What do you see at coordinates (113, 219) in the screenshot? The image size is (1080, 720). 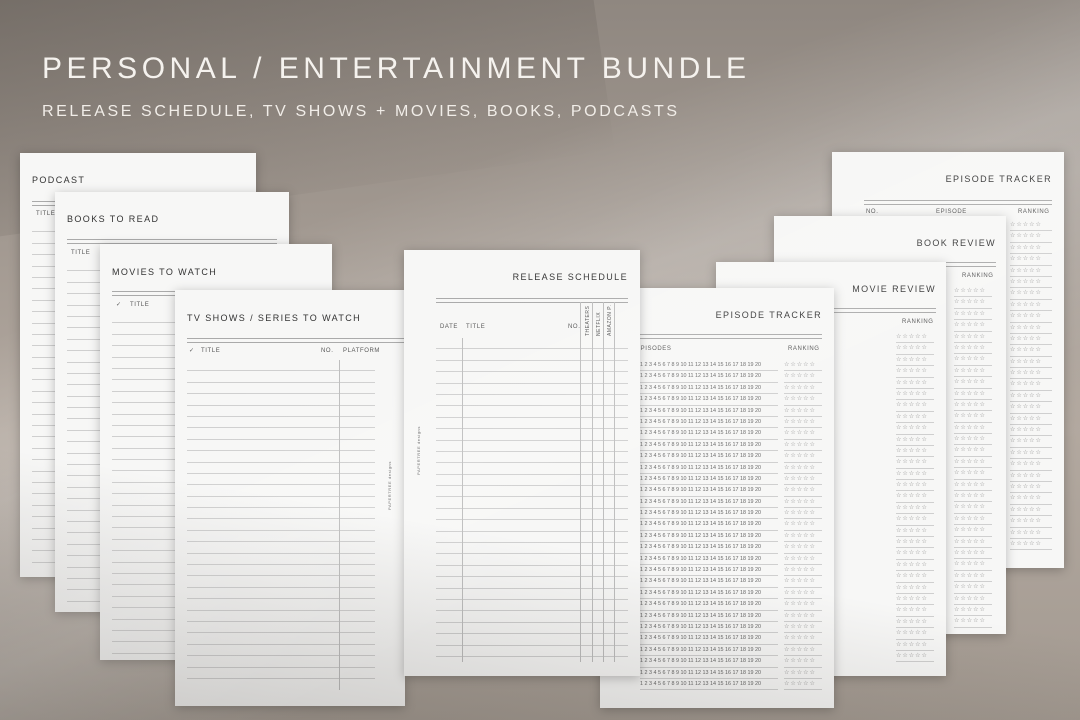 I see `page-title: BOOKS TO READ` at bounding box center [113, 219].